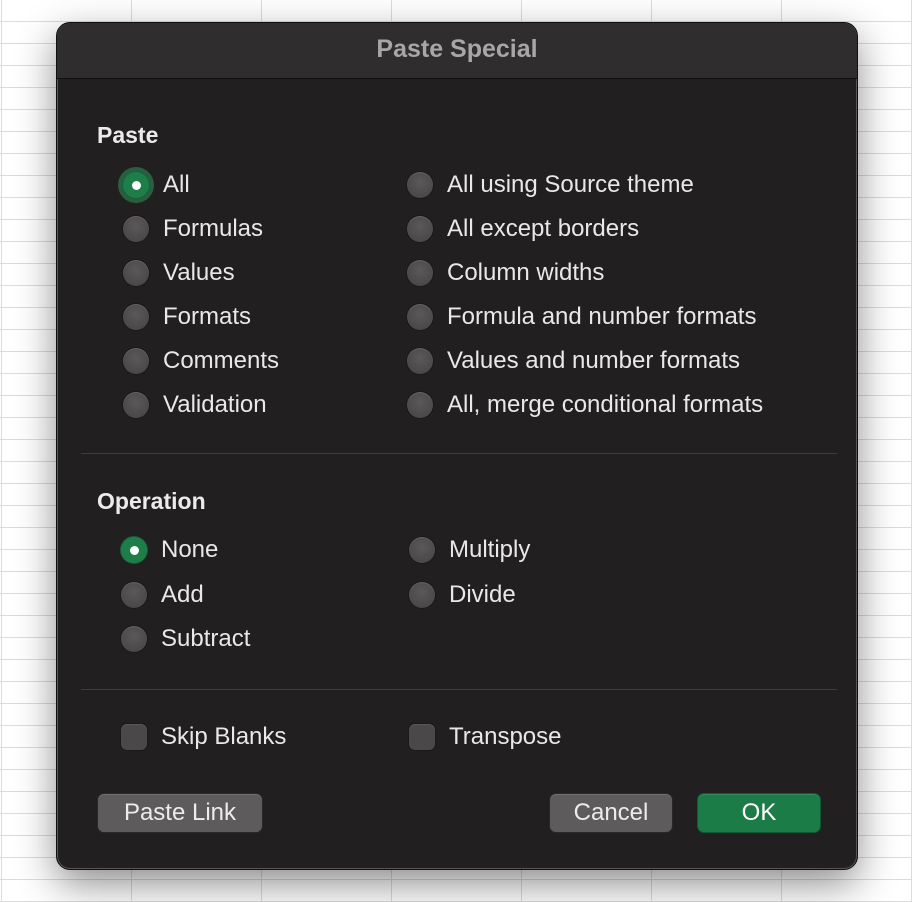  Describe the element at coordinates (543, 228) in the screenshot. I see `paste-option-label: All except borders` at that location.